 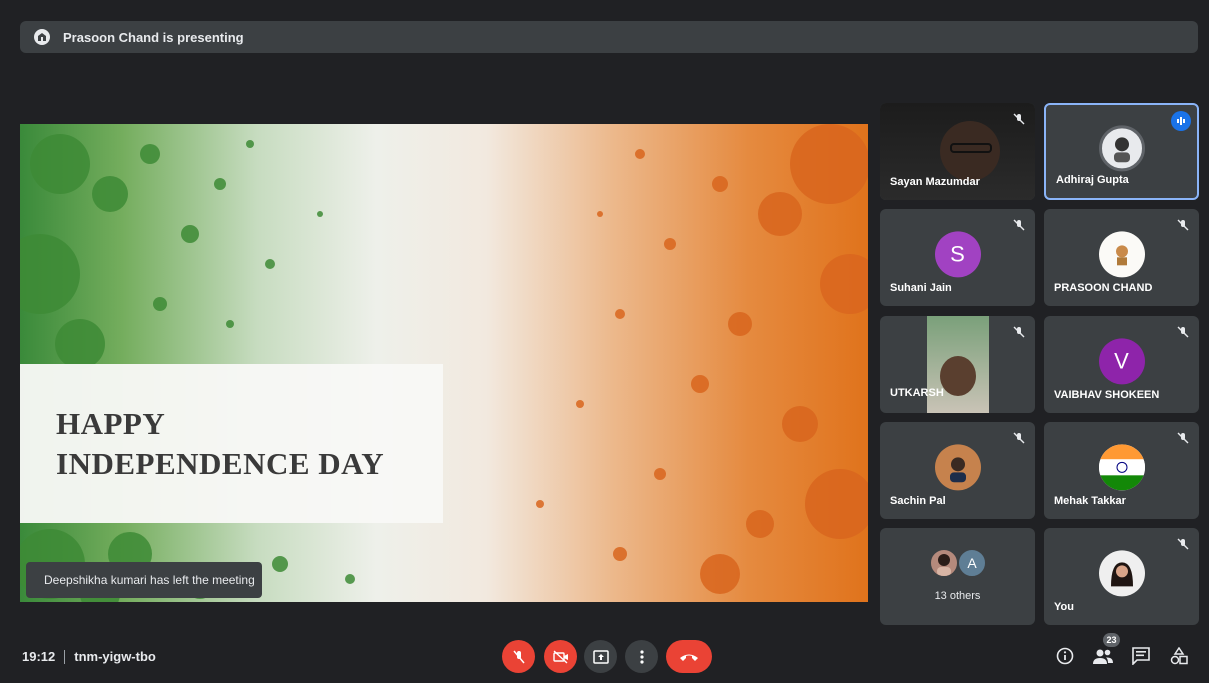 I want to click on participant-tile: UTKARSH, so click(x=957, y=364).